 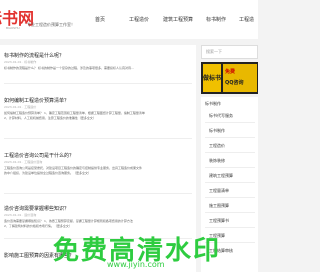 I want to click on nav-item-cost: 工程造价, so click(x=139, y=19).